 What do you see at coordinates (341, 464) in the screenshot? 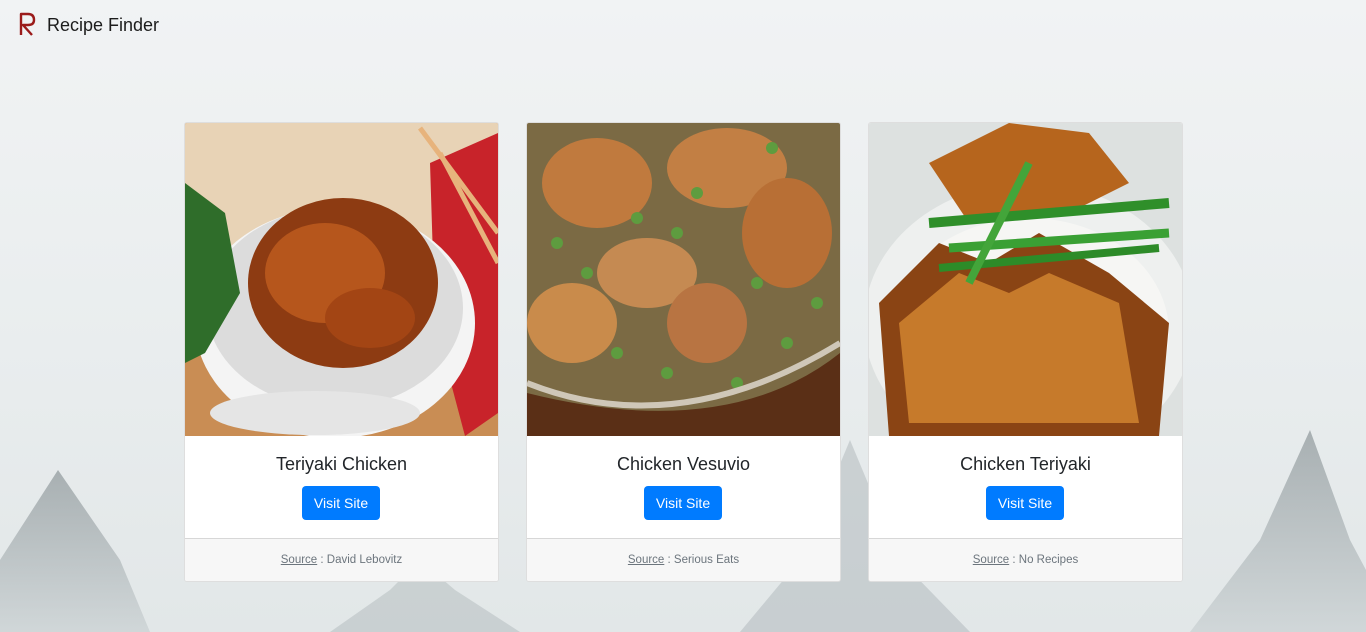
I see `recipe-title: Teriyaki Chicken` at bounding box center [341, 464].